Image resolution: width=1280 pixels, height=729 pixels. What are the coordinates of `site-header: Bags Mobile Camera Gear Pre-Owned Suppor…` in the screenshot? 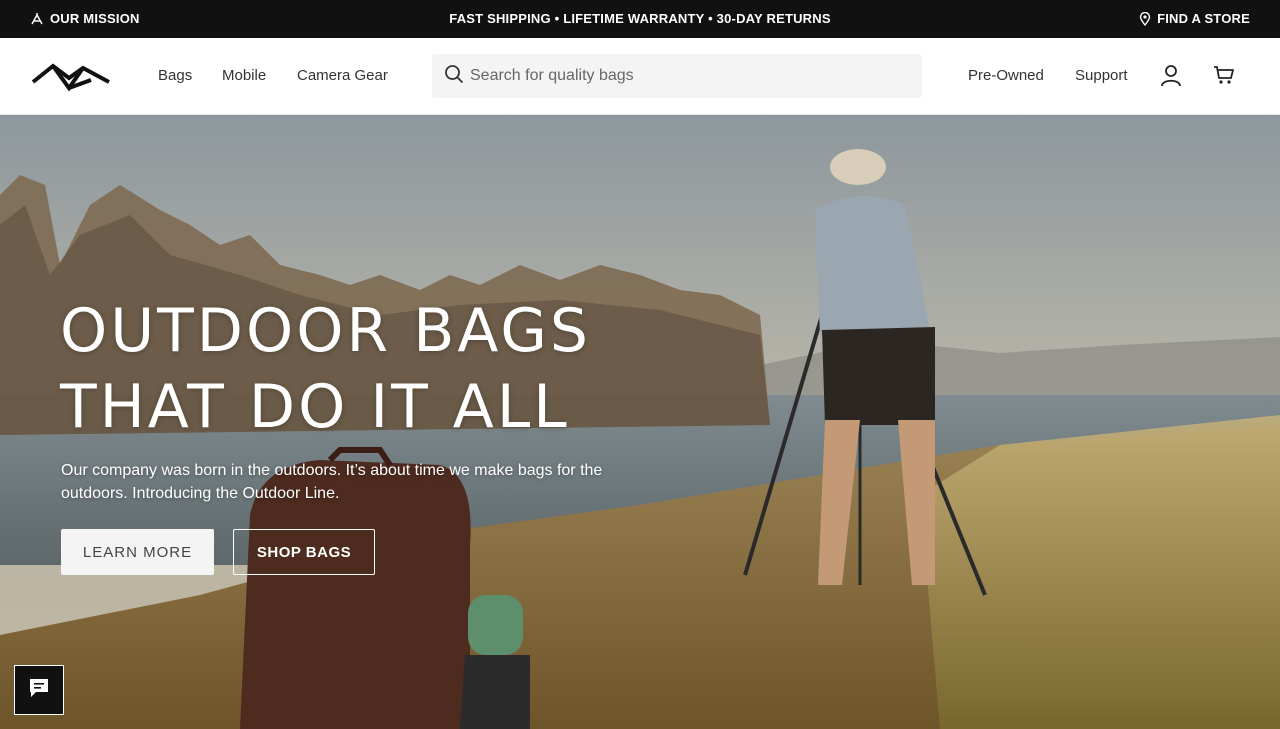 It's located at (640, 76).